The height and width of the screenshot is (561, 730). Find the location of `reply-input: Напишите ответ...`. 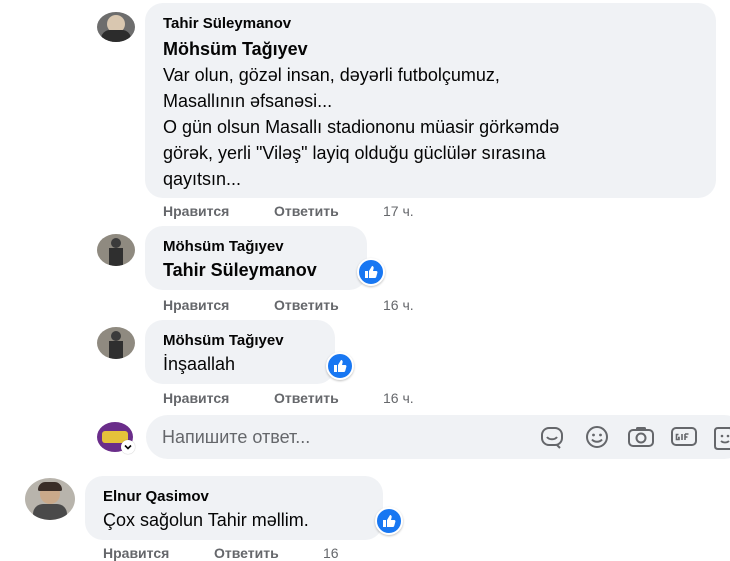

reply-input: Напишите ответ... is located at coordinates (438, 437).